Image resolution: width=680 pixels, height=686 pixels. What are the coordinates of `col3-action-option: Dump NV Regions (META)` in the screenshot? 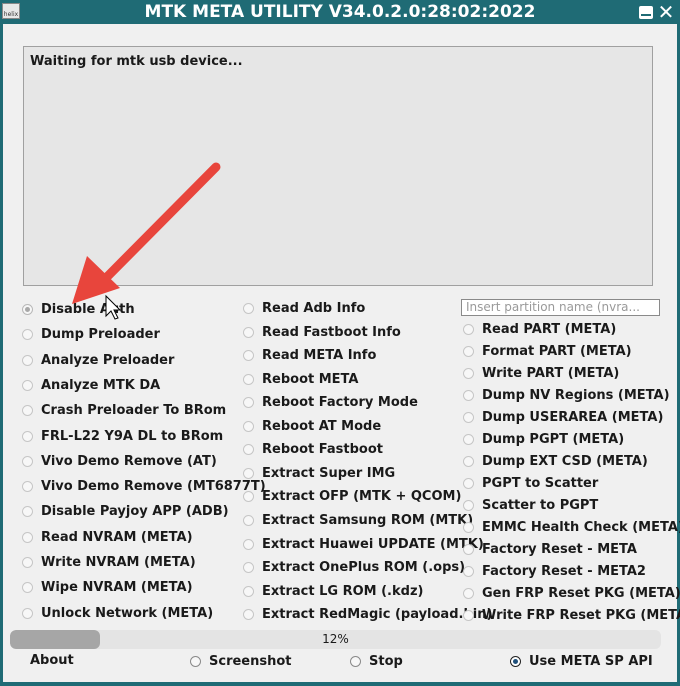 It's located at (566, 395).